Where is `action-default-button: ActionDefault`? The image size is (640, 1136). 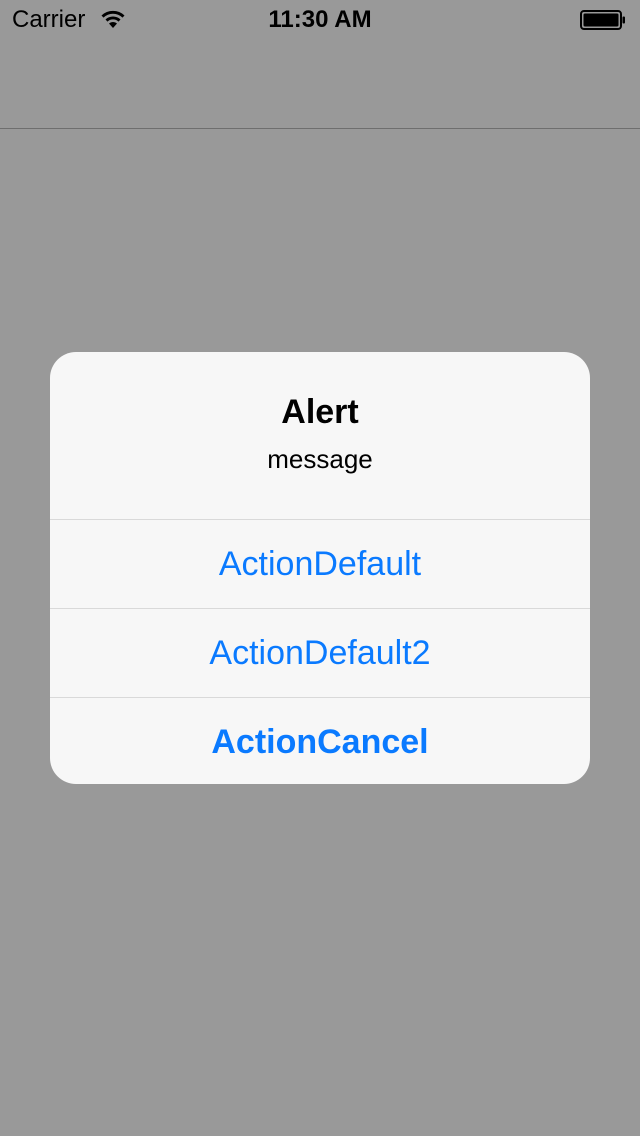
action-default-button: ActionDefault is located at coordinates (320, 564).